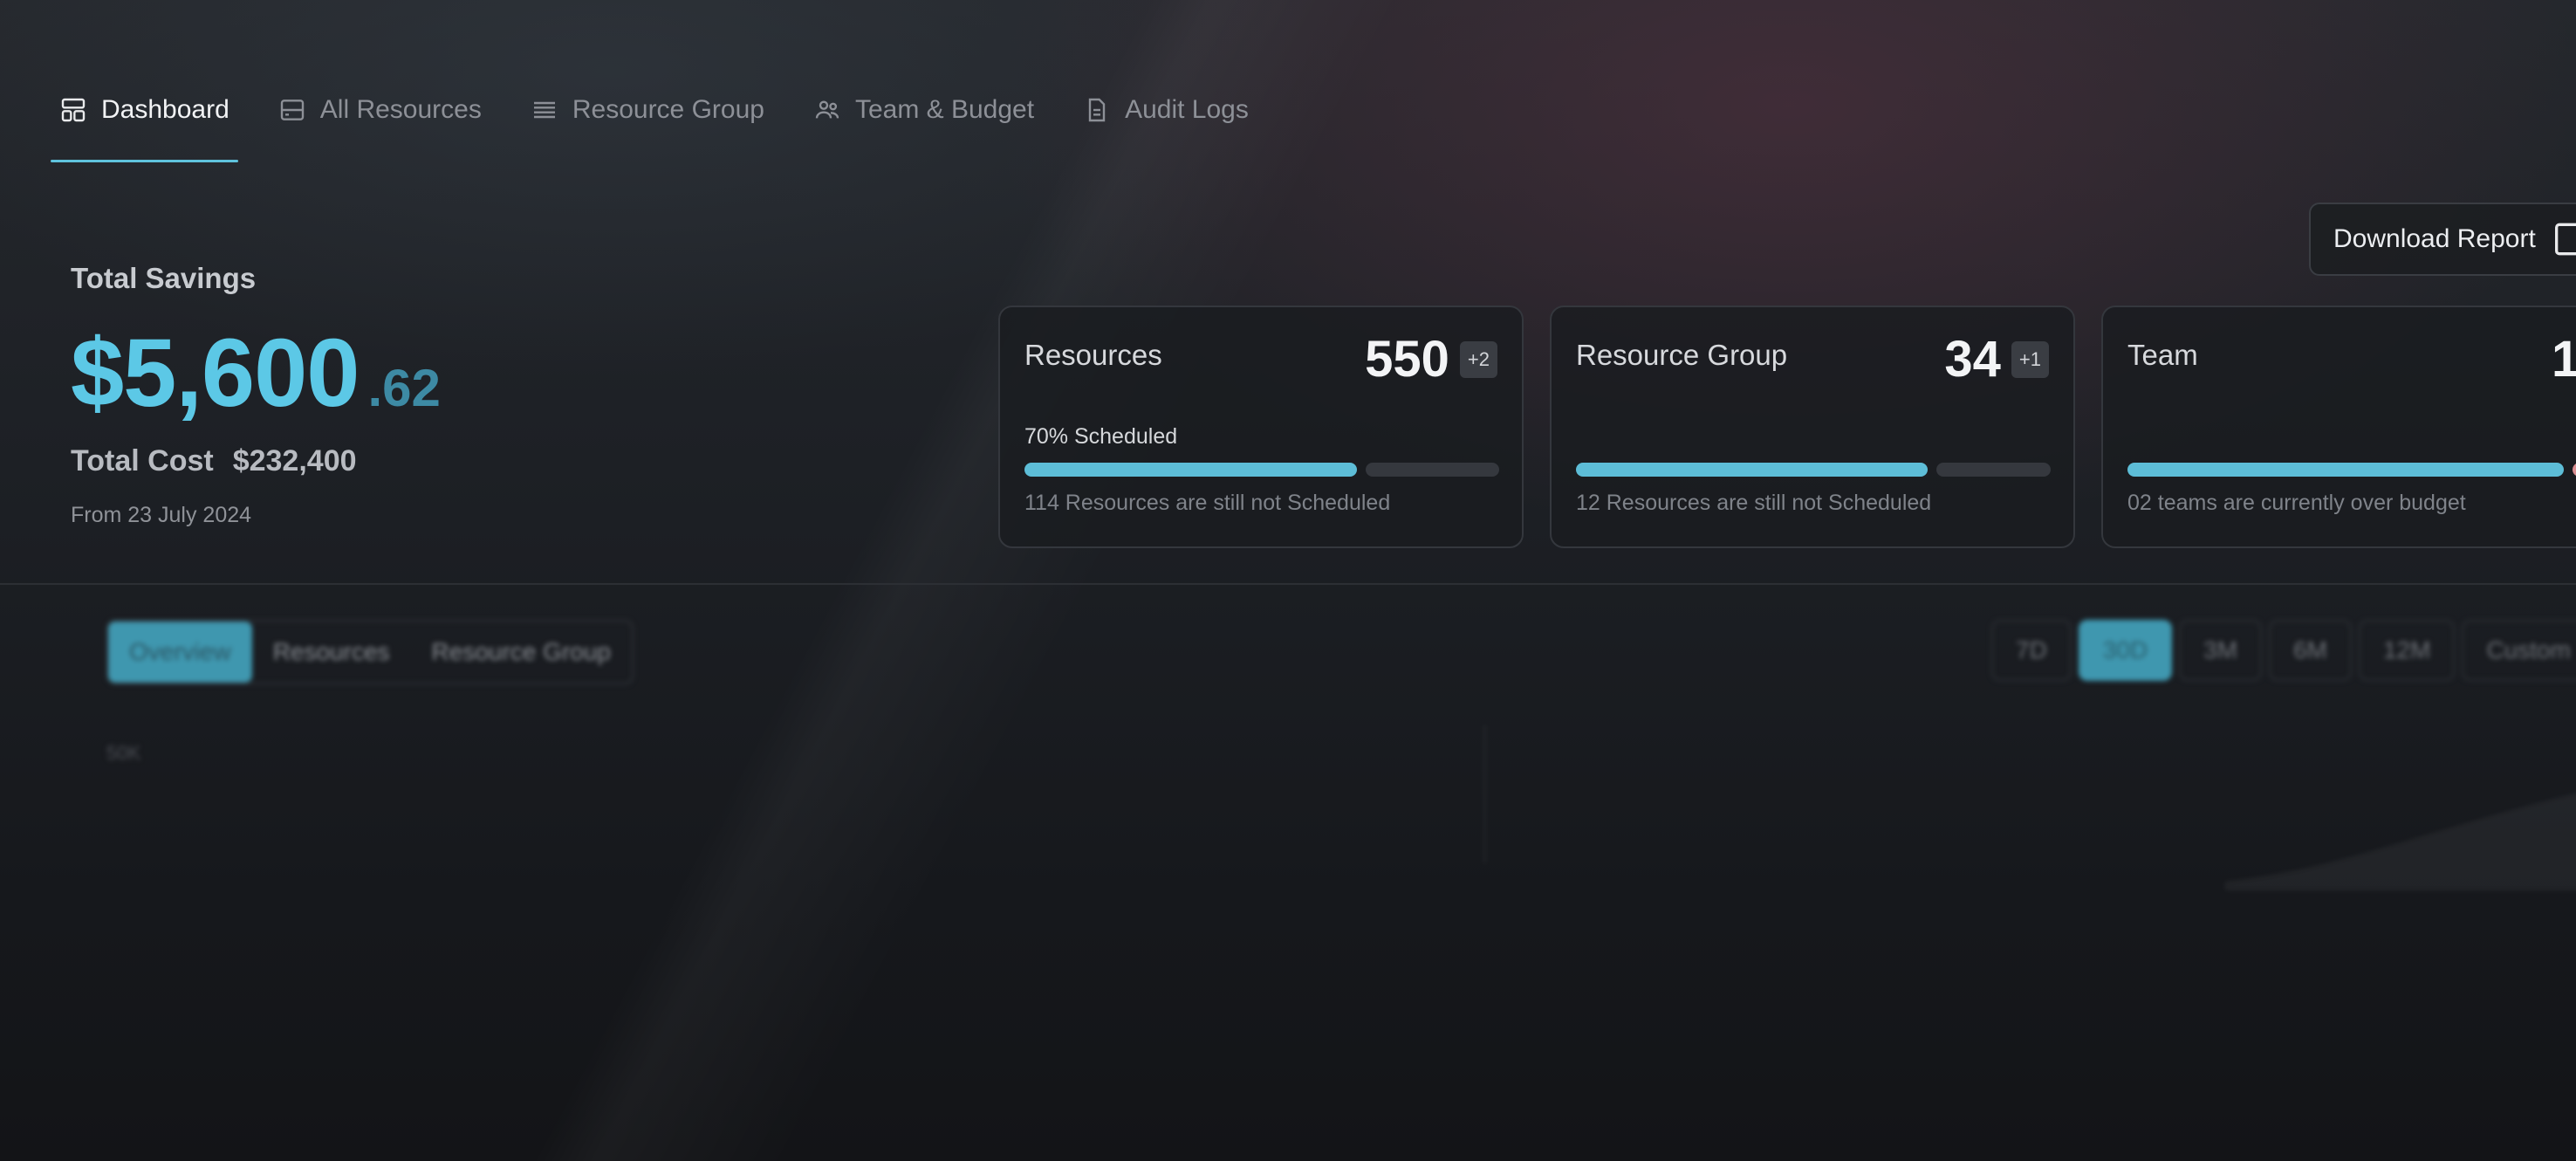  I want to click on range-custom: Custom, so click(2519, 650).